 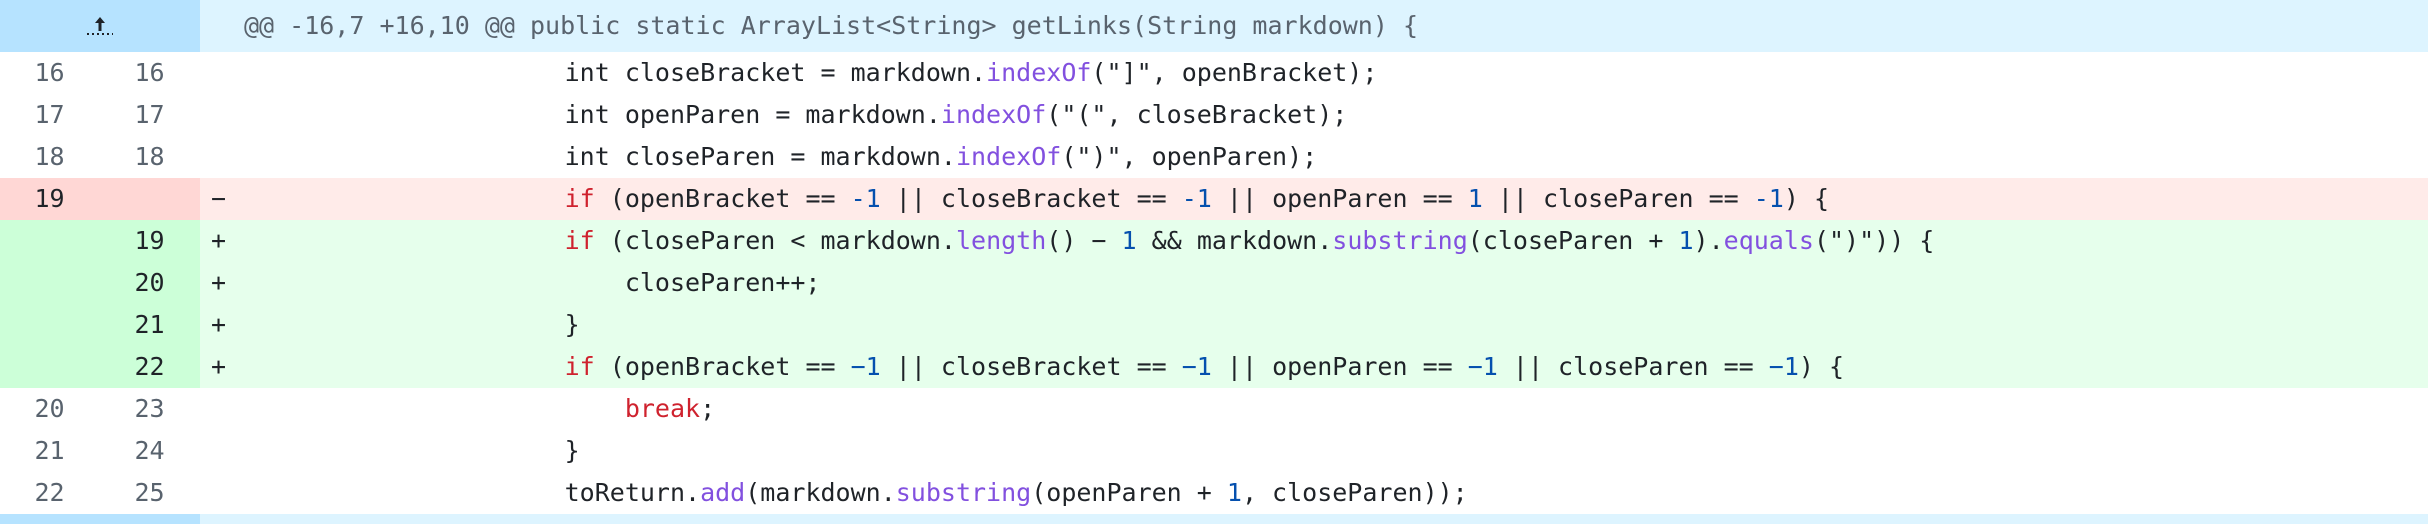 I want to click on code-content: break;, so click(x=1332, y=409).